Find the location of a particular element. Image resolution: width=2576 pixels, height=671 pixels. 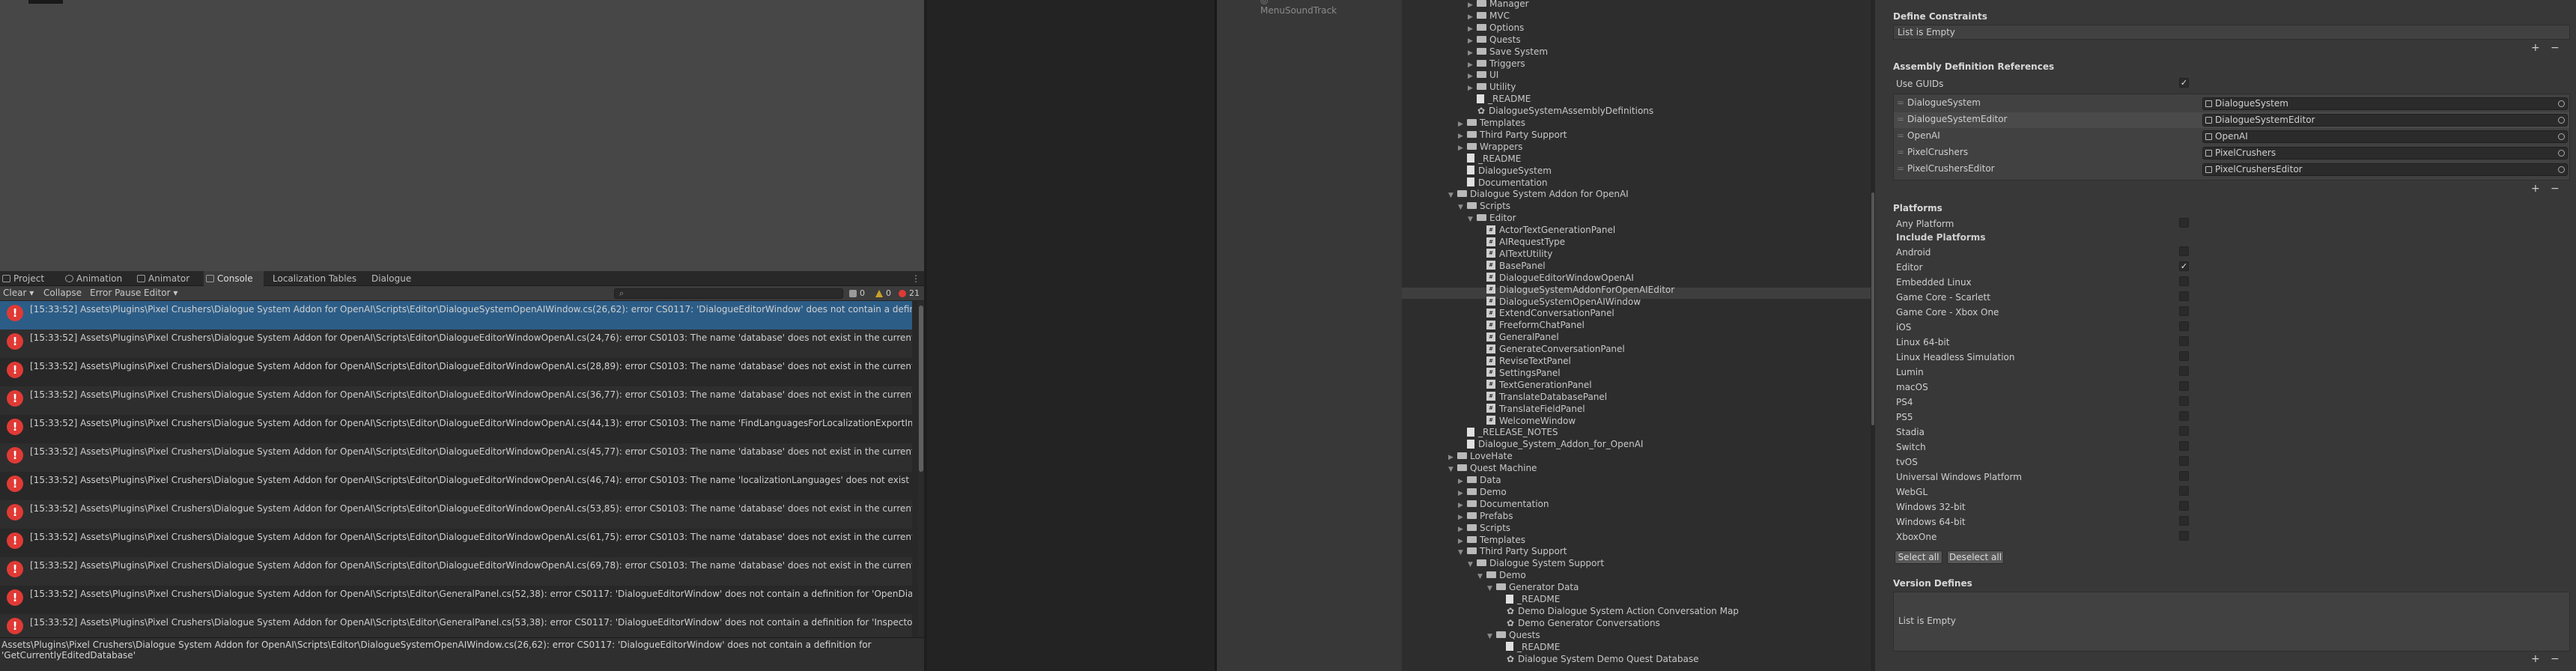

tree-item: ✿ Dialogue System Demo Quest Database is located at coordinates (1598, 659).